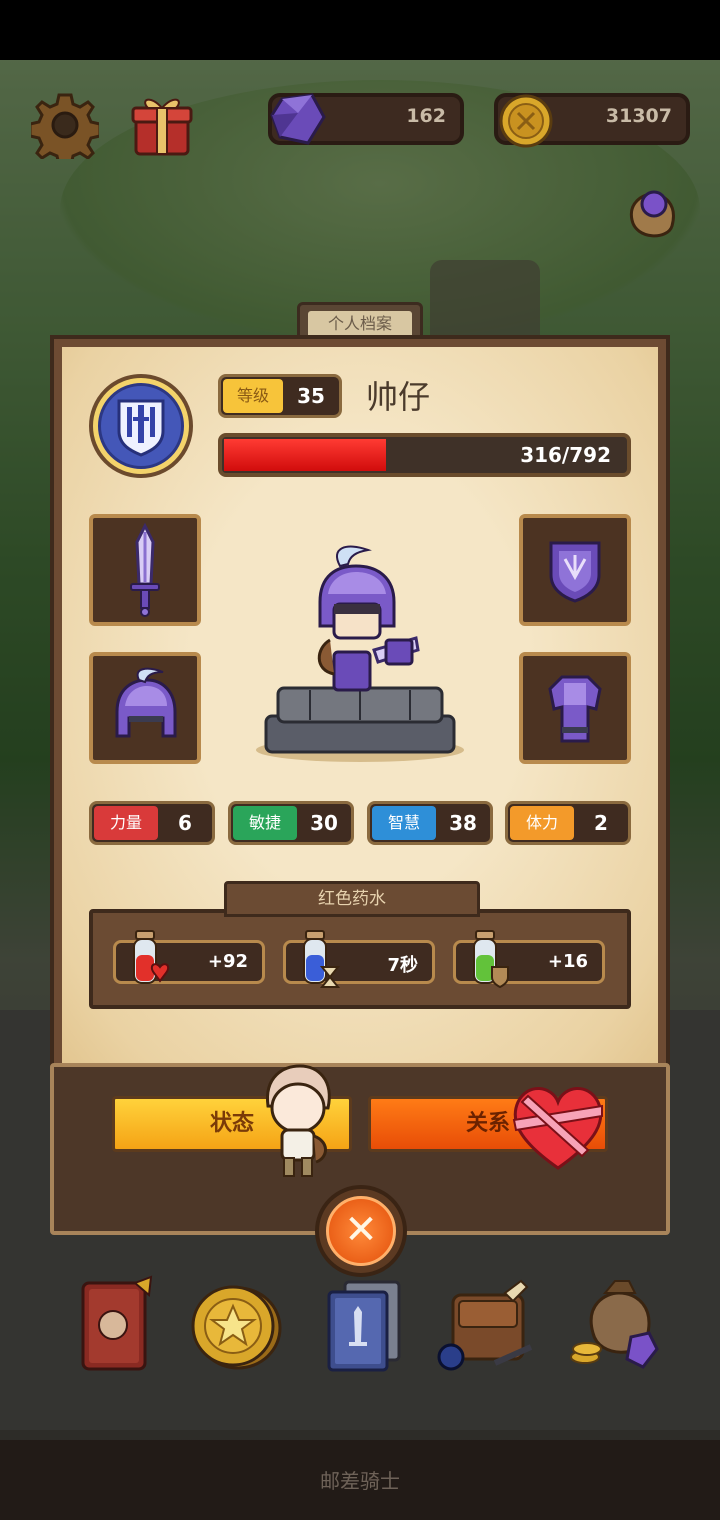 This screenshot has height=1520, width=720. Describe the element at coordinates (126, 823) in the screenshot. I see `stat-label: 力量` at that location.